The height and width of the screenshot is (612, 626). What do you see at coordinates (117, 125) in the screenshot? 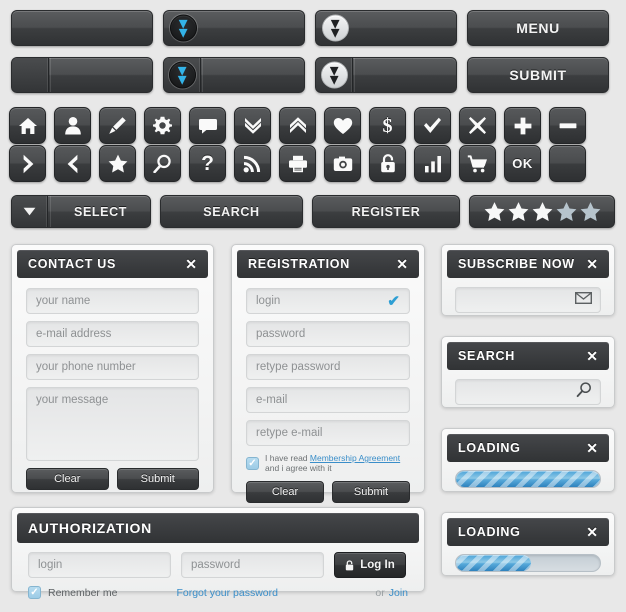
I see `pencil-icon-button` at bounding box center [117, 125].